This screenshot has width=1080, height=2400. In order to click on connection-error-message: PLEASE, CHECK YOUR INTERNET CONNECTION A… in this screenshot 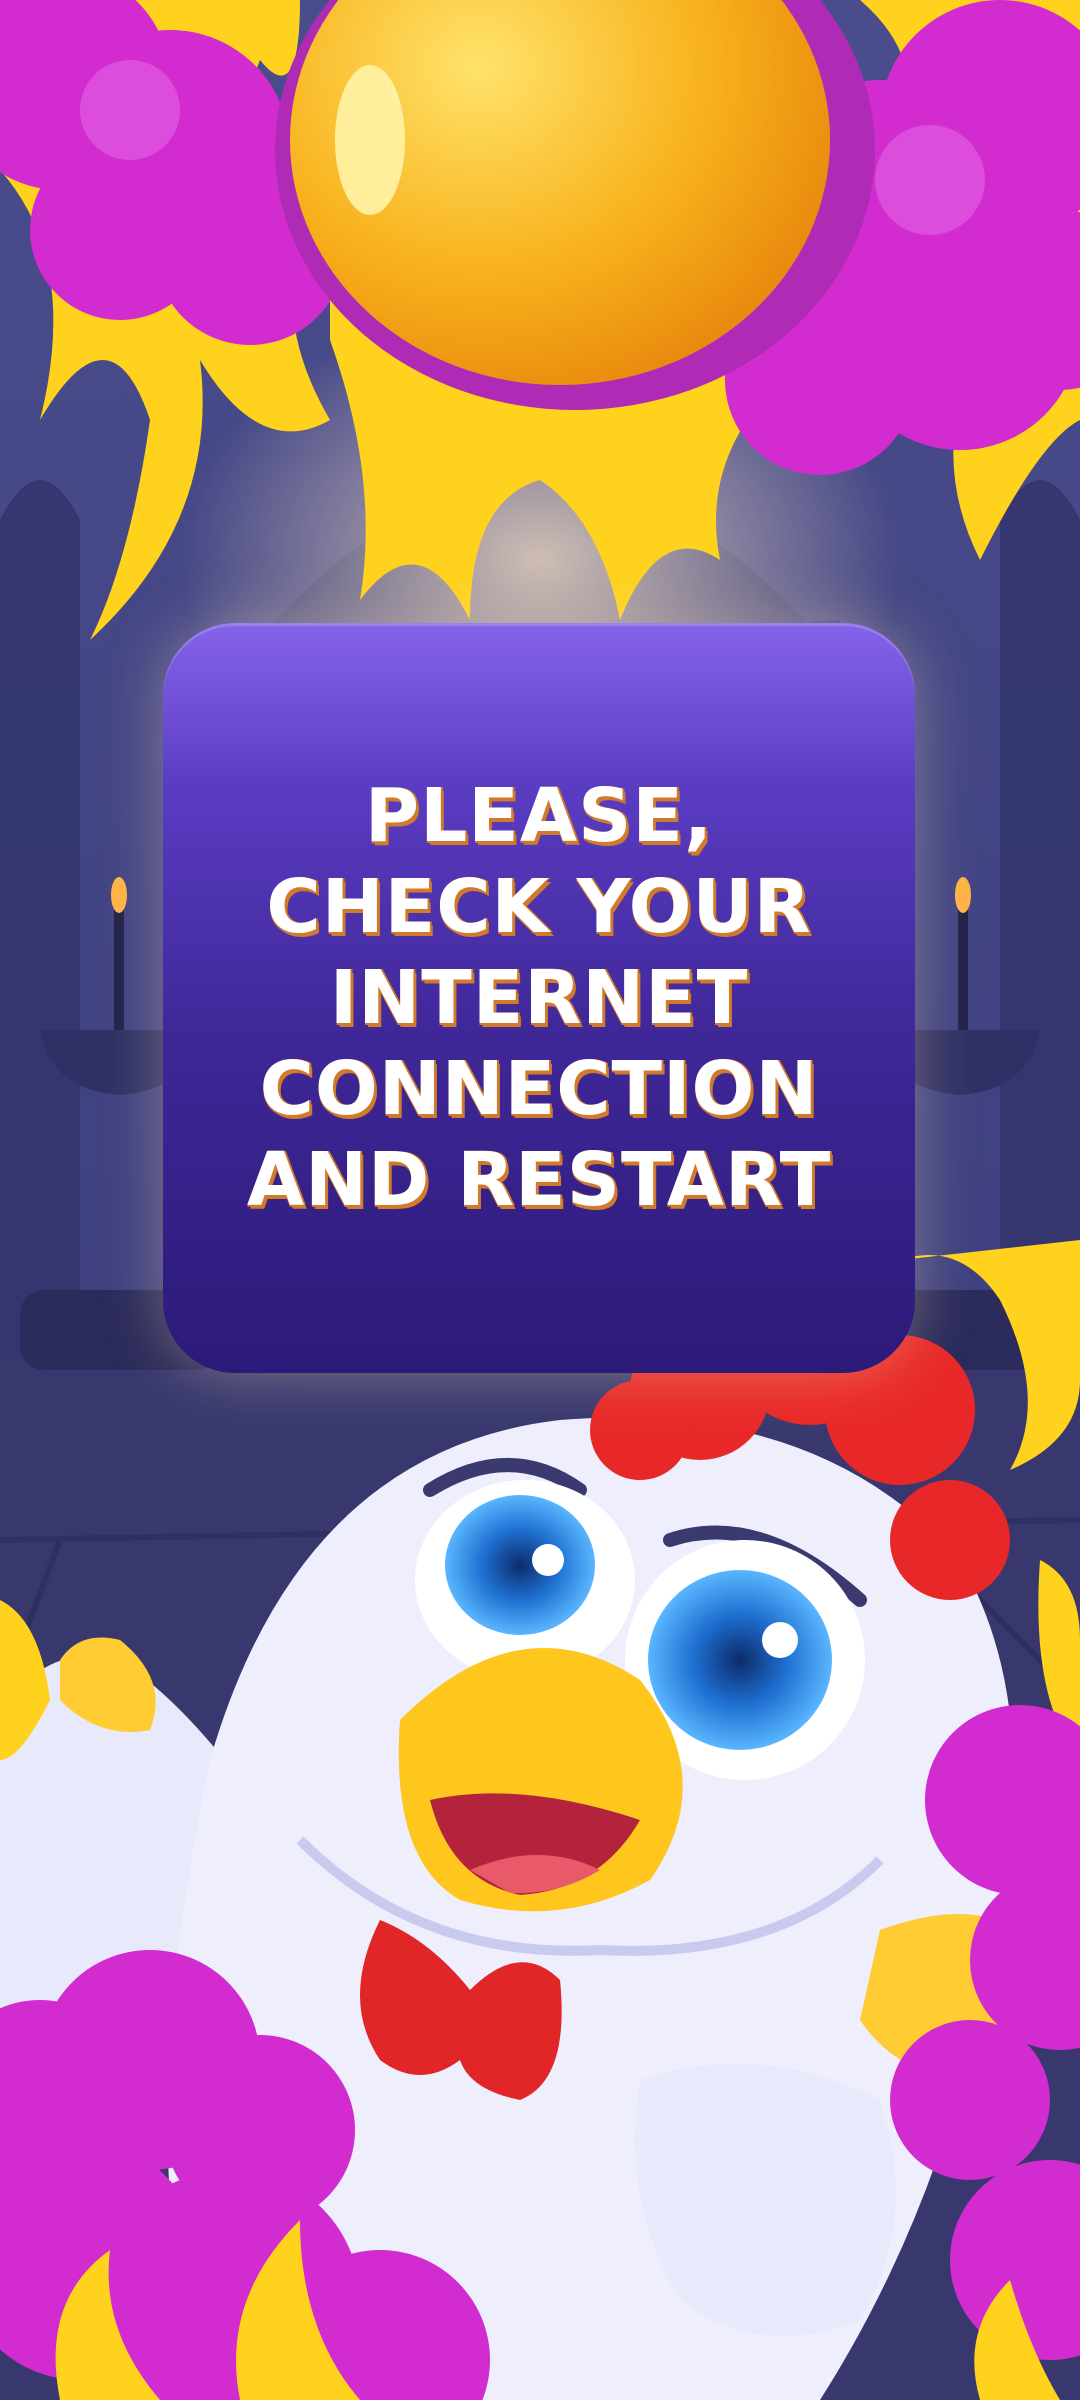, I will do `click(539, 998)`.